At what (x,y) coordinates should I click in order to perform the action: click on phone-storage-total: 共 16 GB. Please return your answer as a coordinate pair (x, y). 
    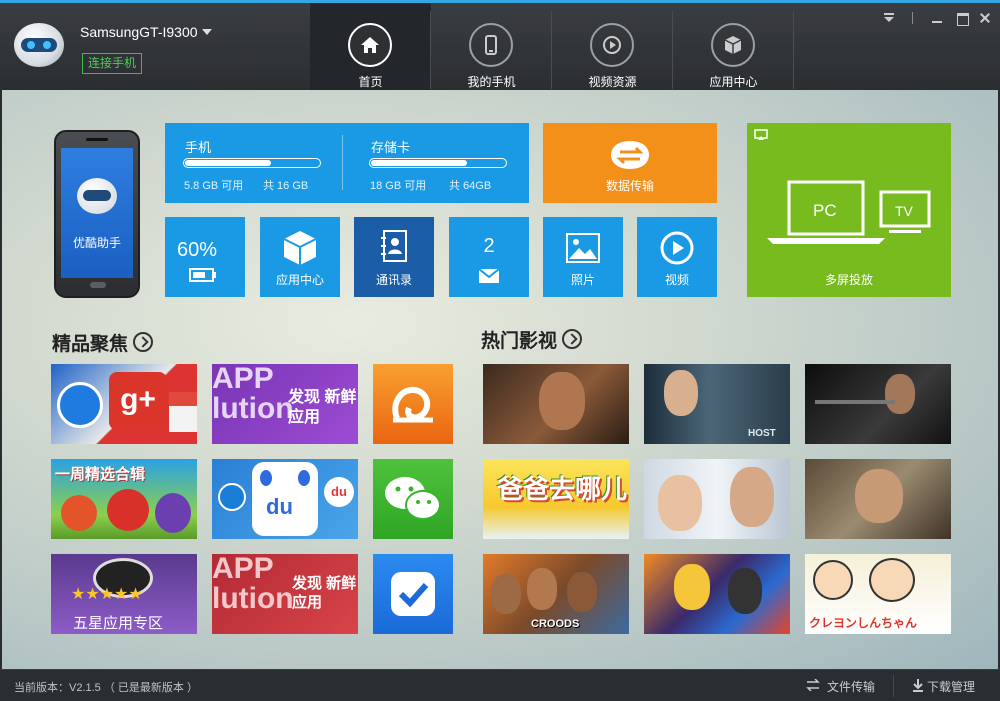
    Looking at the image, I should click on (286, 186).